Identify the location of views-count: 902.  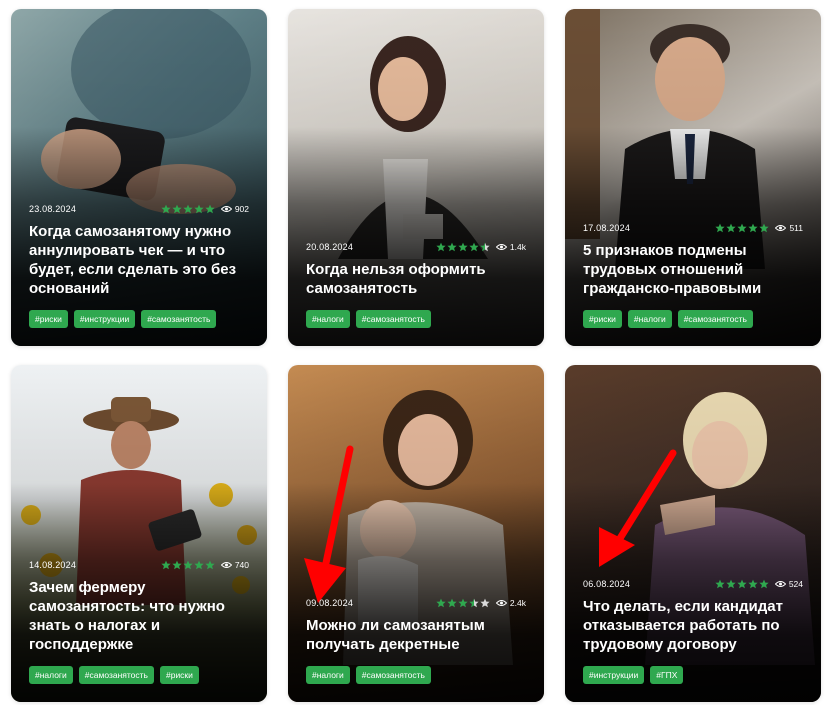
(234, 209).